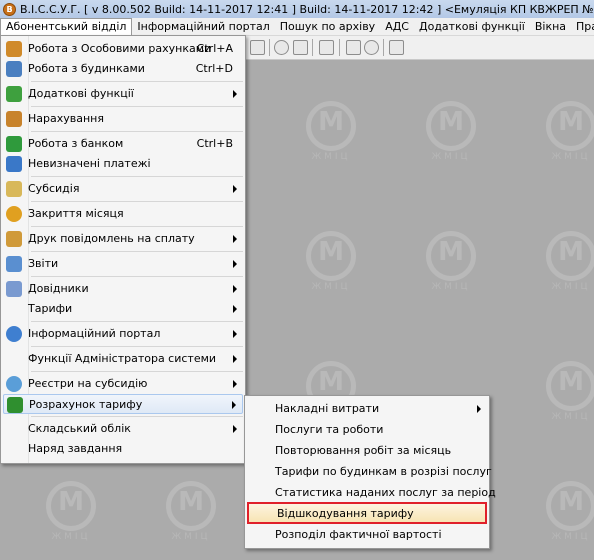  Describe the element at coordinates (123, 119) in the screenshot. I see `menu-item-charges: Нарахування` at that location.